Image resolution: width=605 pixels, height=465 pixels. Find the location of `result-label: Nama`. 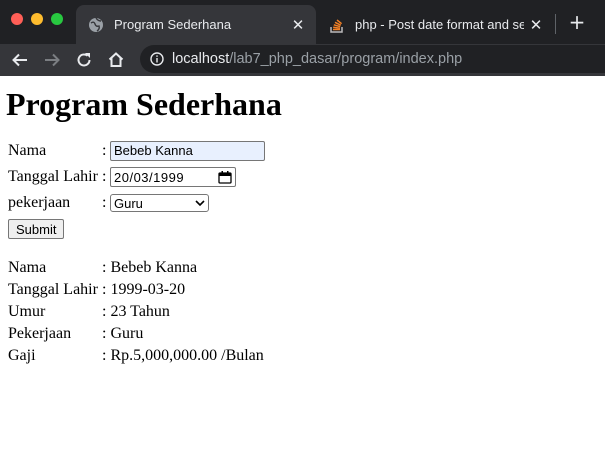

result-label: Nama is located at coordinates (27, 267).